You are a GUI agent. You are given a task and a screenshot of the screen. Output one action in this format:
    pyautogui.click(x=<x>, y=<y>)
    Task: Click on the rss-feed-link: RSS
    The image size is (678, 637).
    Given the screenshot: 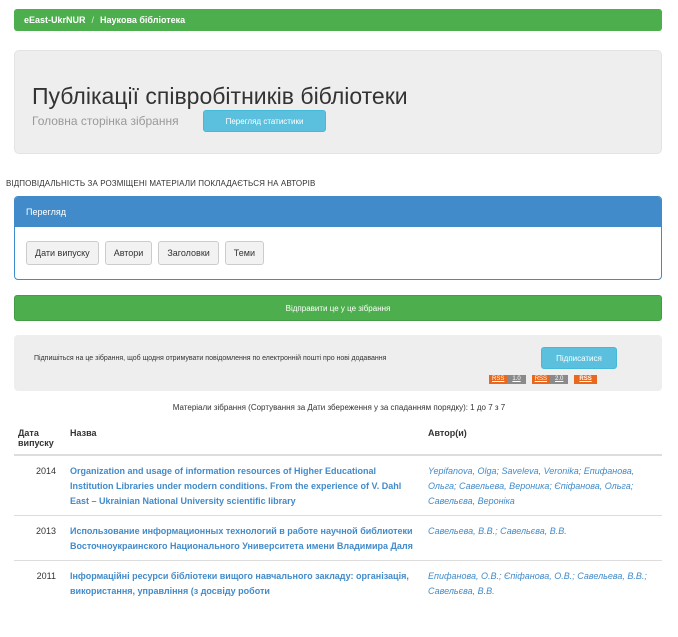 What is the action you would take?
    pyautogui.click(x=585, y=379)
    